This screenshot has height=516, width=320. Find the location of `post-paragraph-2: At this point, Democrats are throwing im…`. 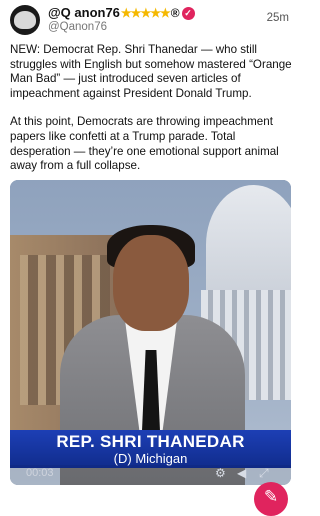

post-paragraph-2: At this point, Democrats are throwing im… is located at coordinates (144, 144).